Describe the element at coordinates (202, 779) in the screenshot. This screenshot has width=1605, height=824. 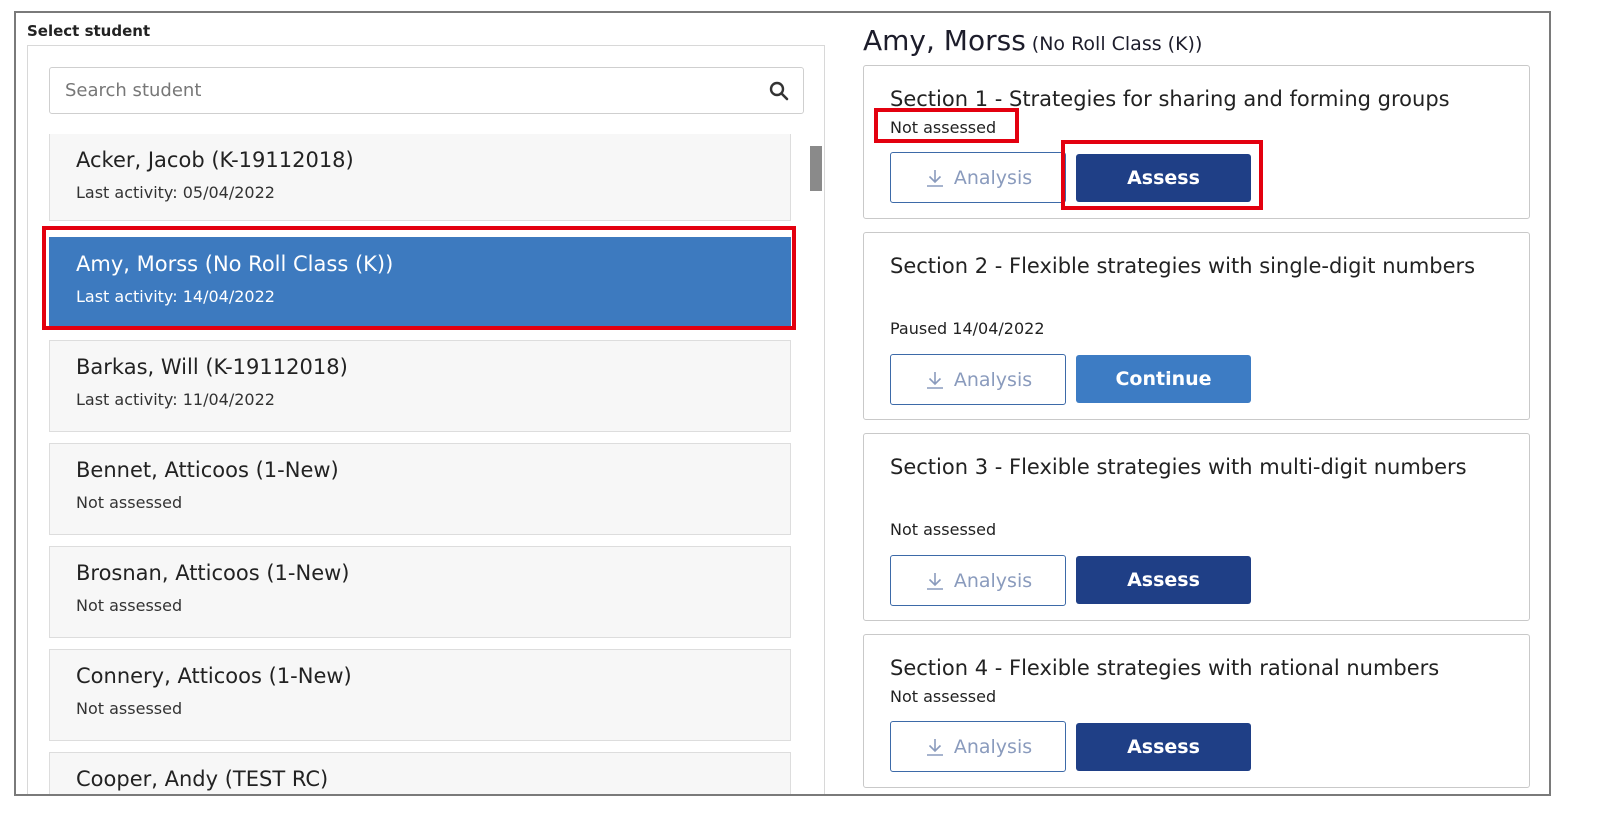
I see `student-name: Cooper, Andy (TEST RC)` at that location.